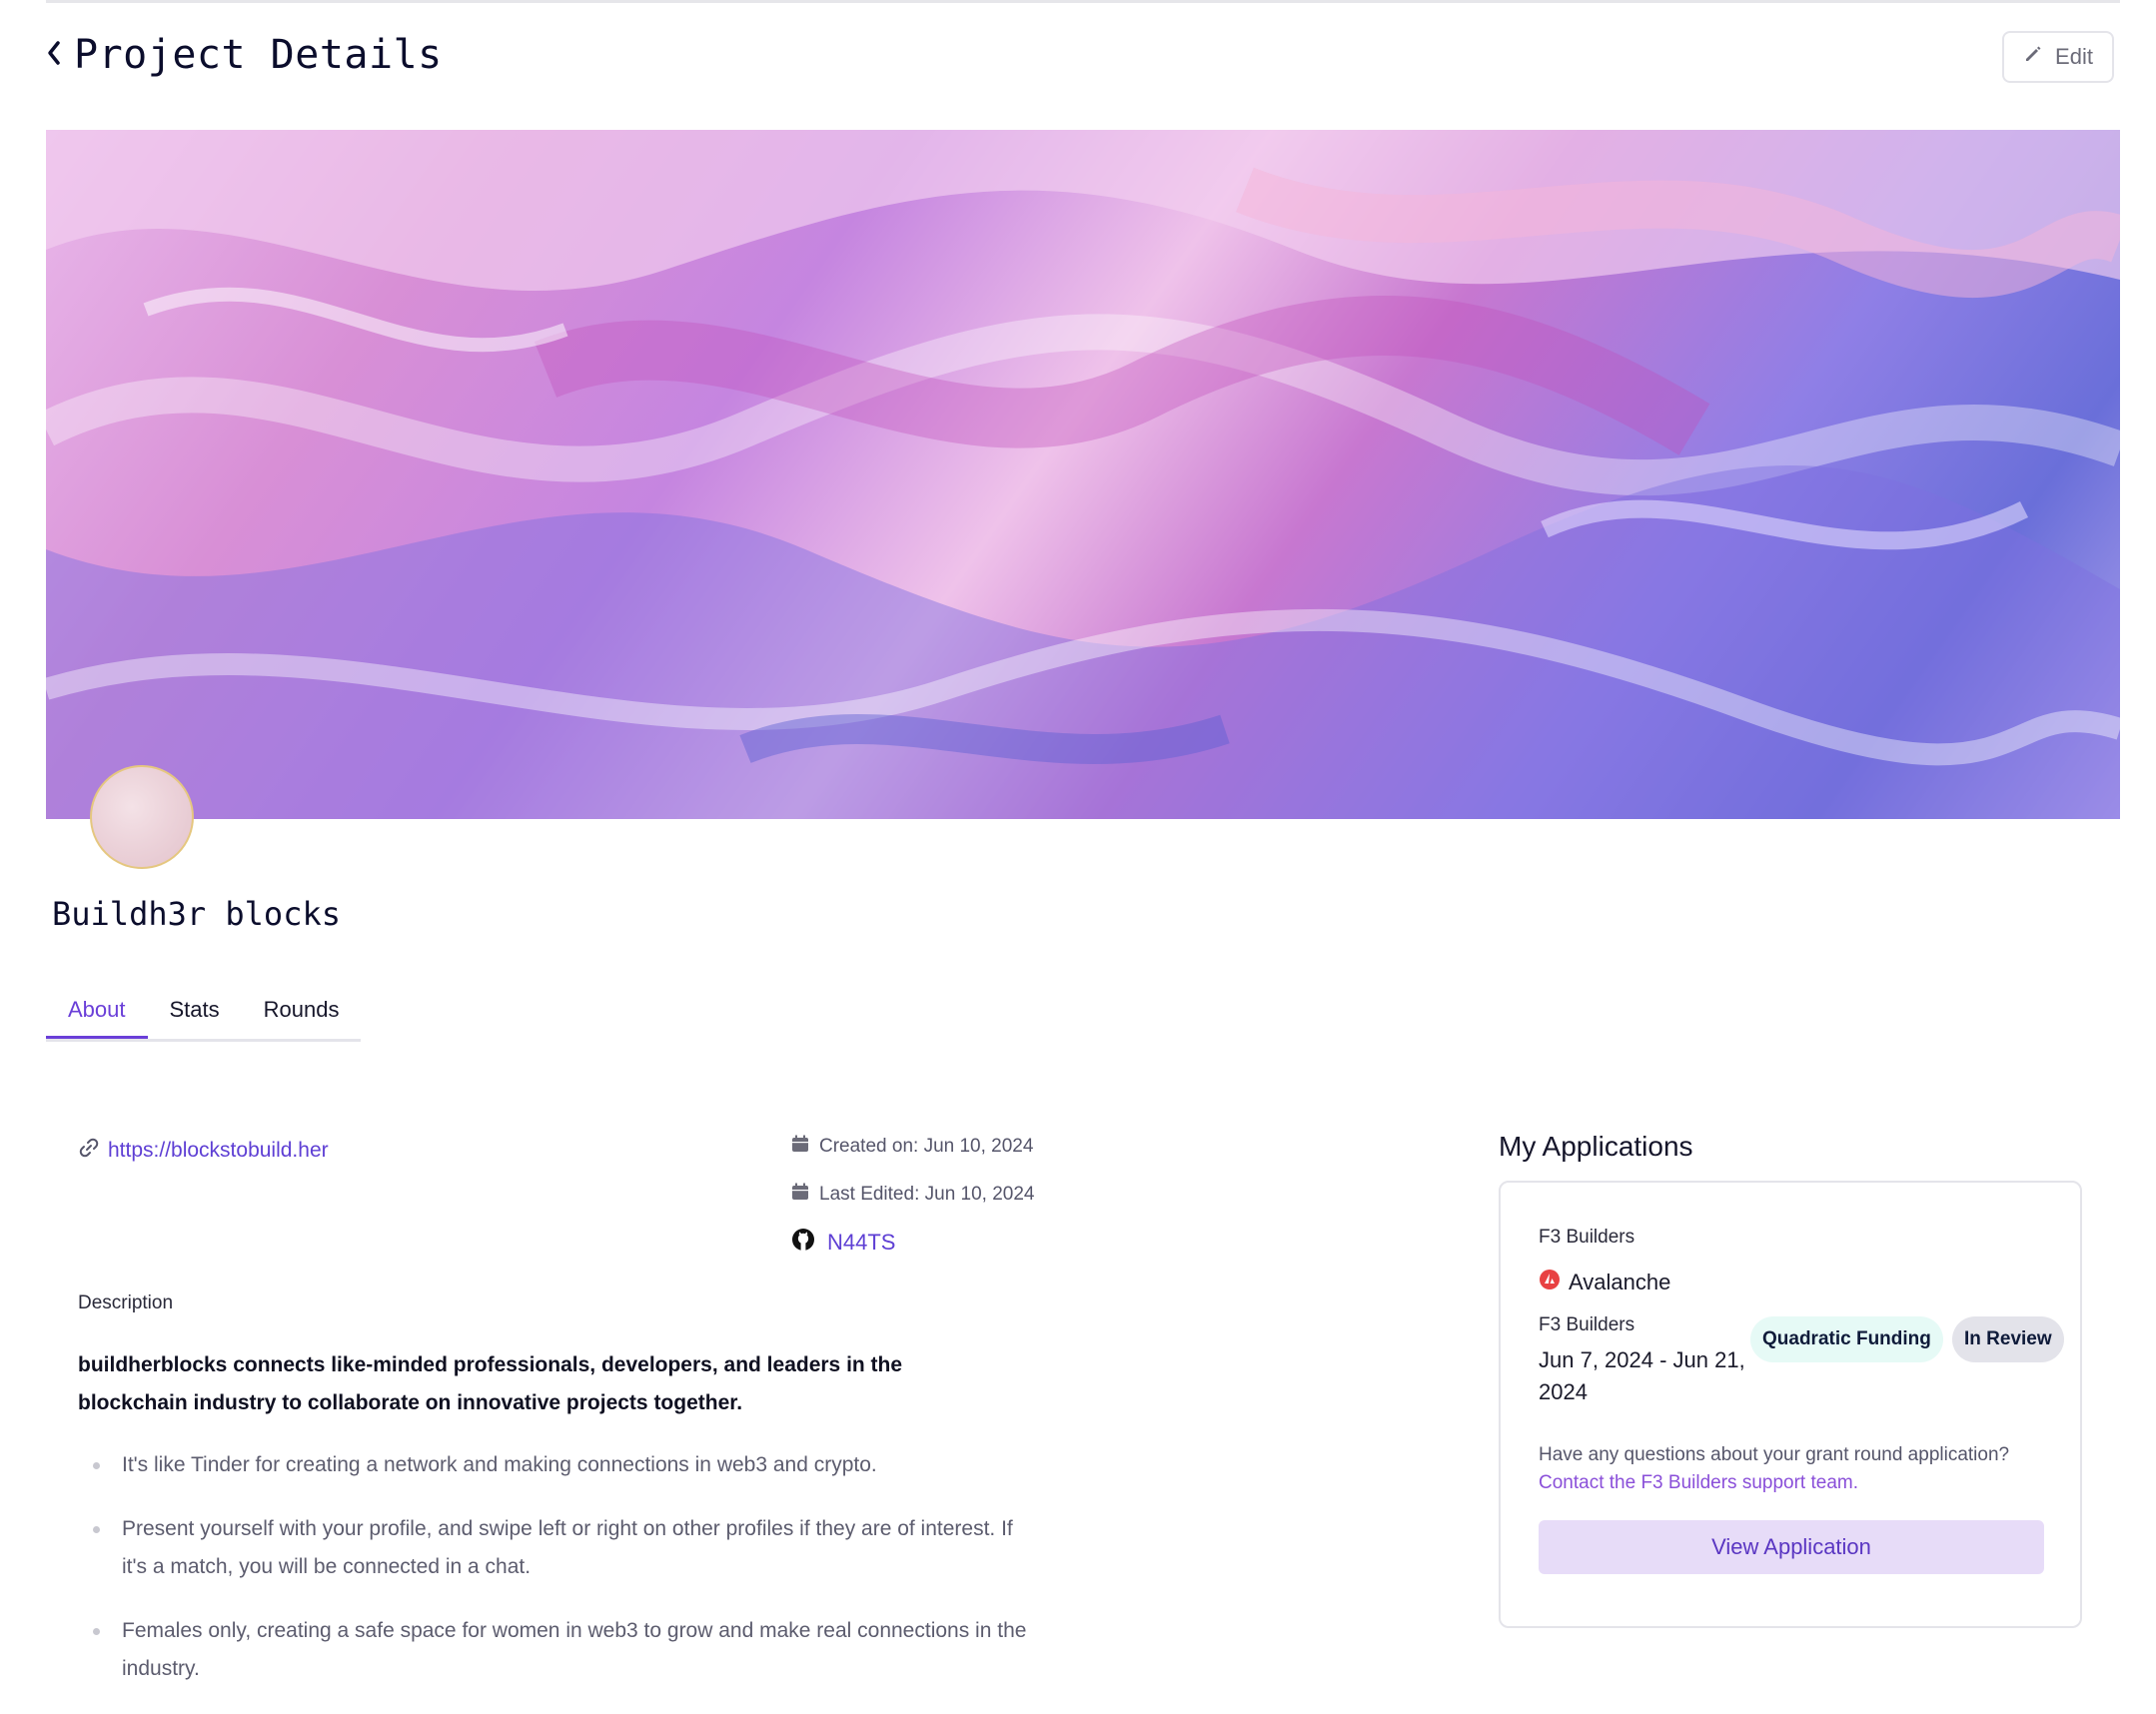  What do you see at coordinates (89, 1151) in the screenshot?
I see `link-icon` at bounding box center [89, 1151].